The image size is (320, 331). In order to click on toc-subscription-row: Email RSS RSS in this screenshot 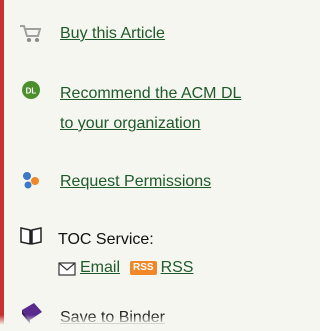, I will do `click(125, 268)`.